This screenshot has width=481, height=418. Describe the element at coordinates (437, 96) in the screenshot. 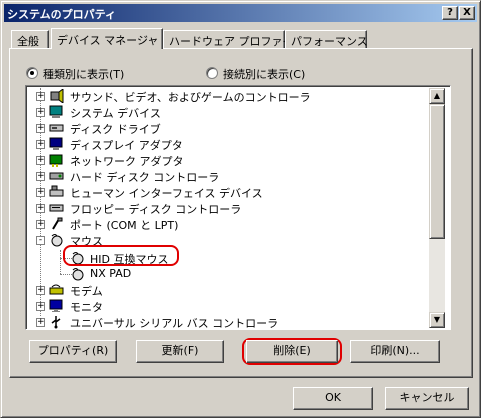

I see `scroll-up-icon: ▲` at that location.